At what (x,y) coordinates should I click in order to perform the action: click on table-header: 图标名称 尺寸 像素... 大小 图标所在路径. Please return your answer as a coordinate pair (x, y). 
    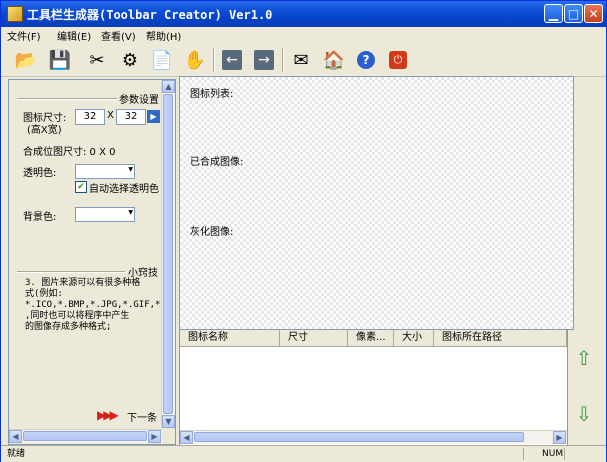
    Looking at the image, I should click on (373, 338).